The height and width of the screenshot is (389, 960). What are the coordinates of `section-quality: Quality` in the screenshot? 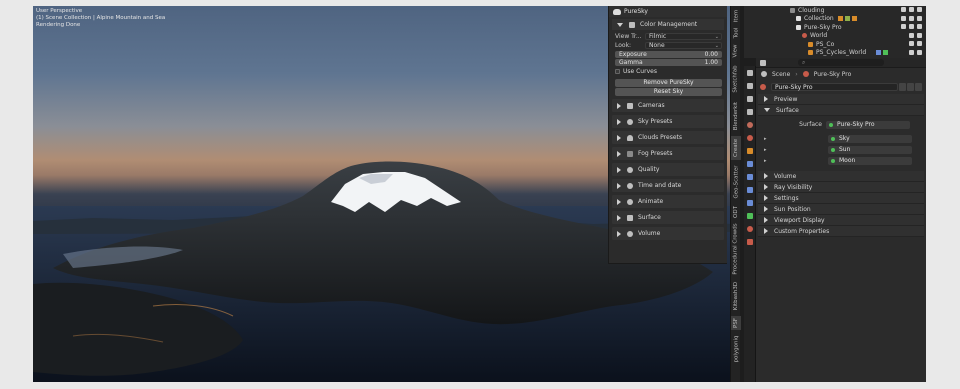 It's located at (668, 169).